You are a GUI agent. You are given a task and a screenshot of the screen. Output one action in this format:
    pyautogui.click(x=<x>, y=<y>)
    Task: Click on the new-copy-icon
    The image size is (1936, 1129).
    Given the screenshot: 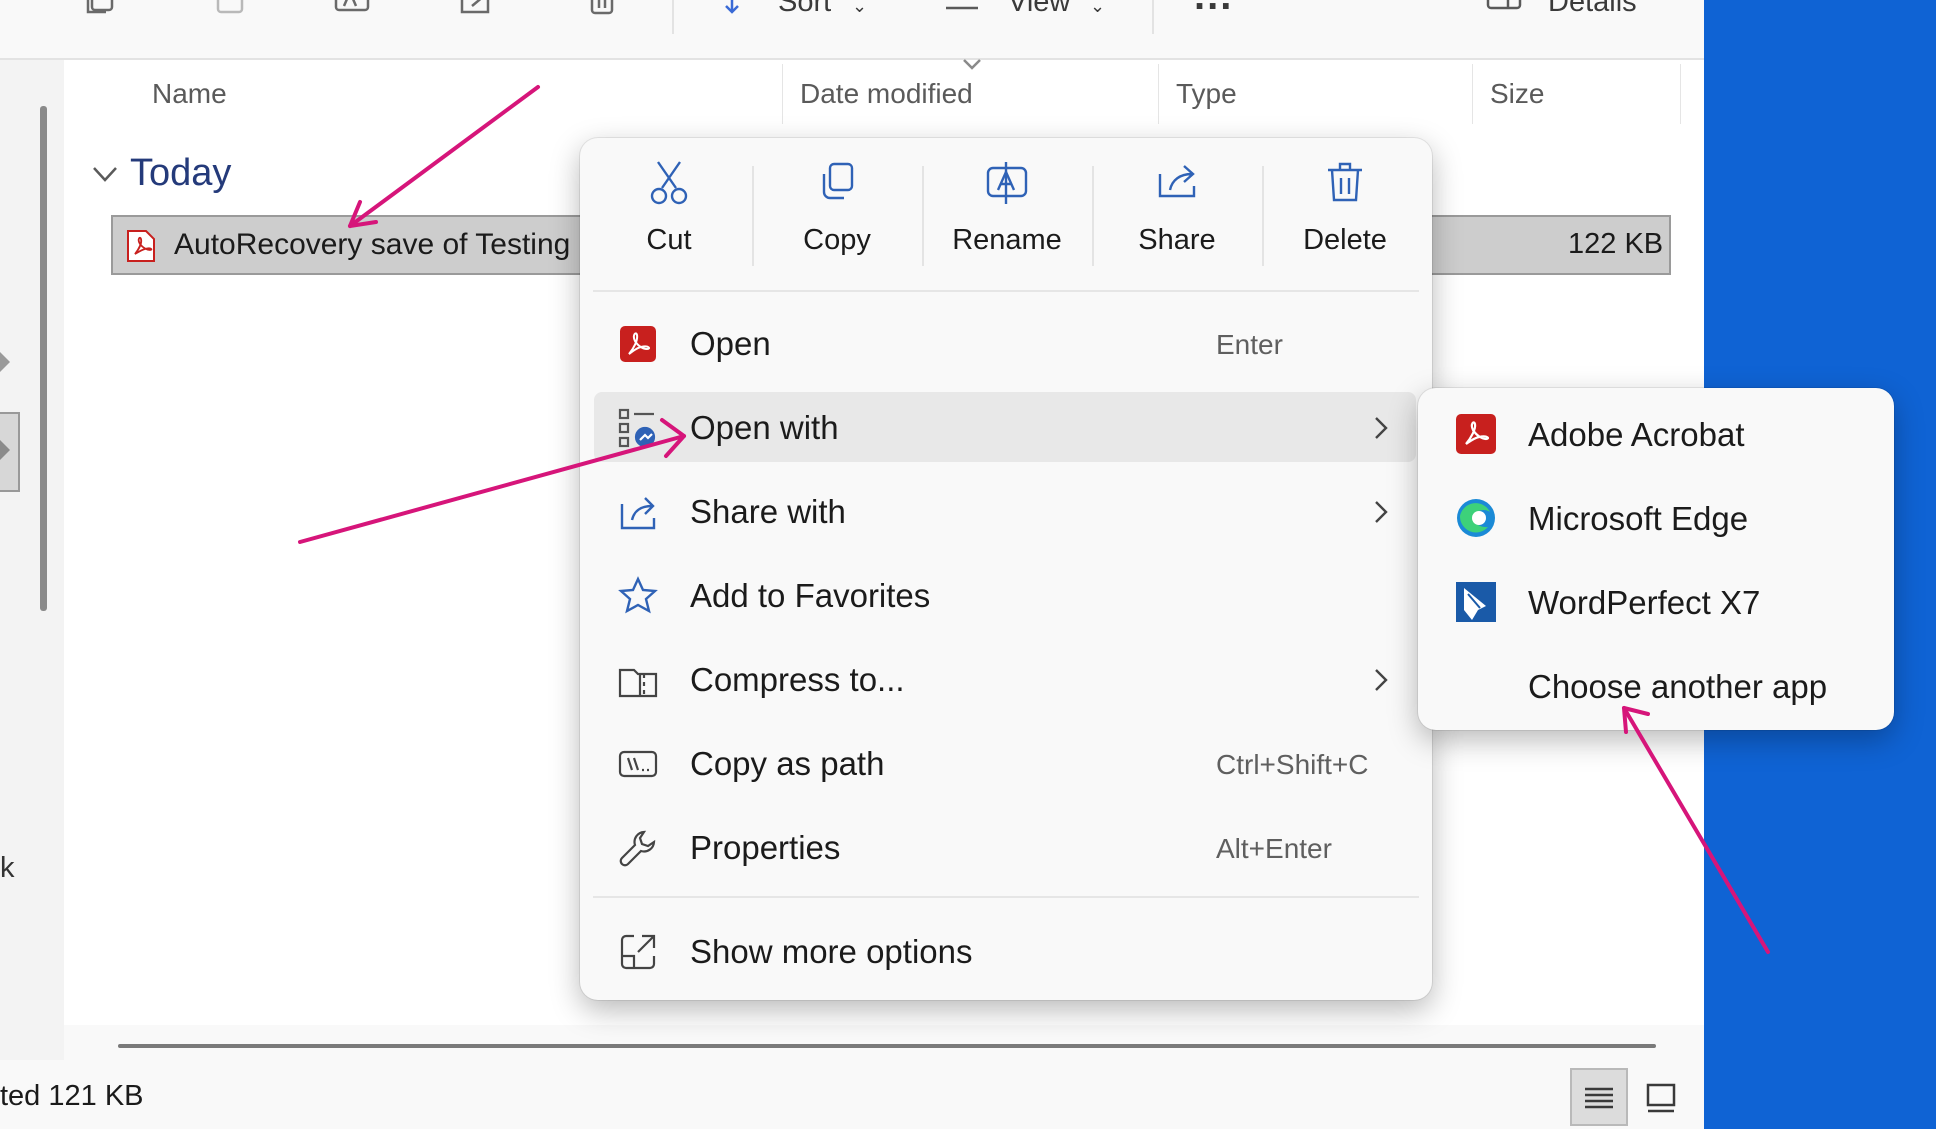 What is the action you would take?
    pyautogui.click(x=102, y=14)
    